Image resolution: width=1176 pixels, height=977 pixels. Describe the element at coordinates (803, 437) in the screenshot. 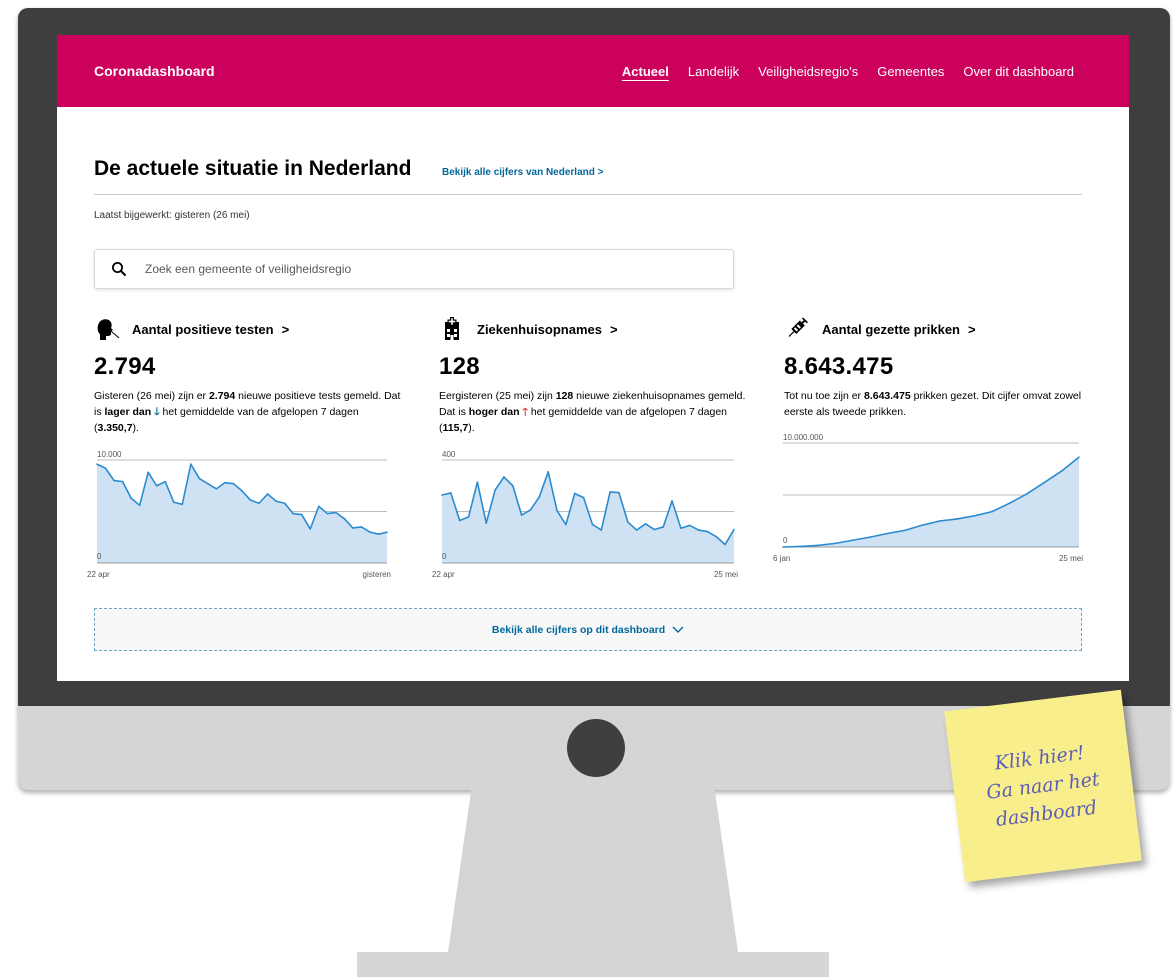

I see `y-max-label: 10.000.000` at that location.